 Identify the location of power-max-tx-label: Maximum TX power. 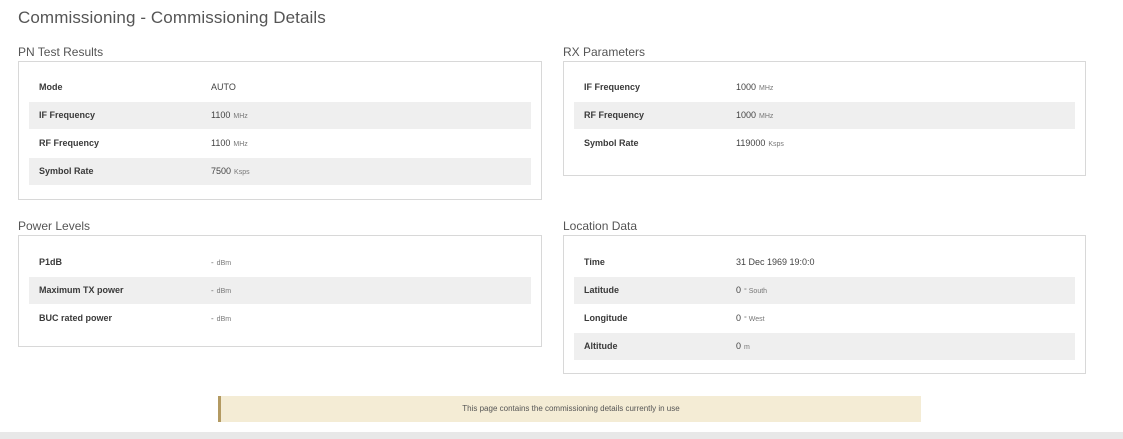
(81, 290).